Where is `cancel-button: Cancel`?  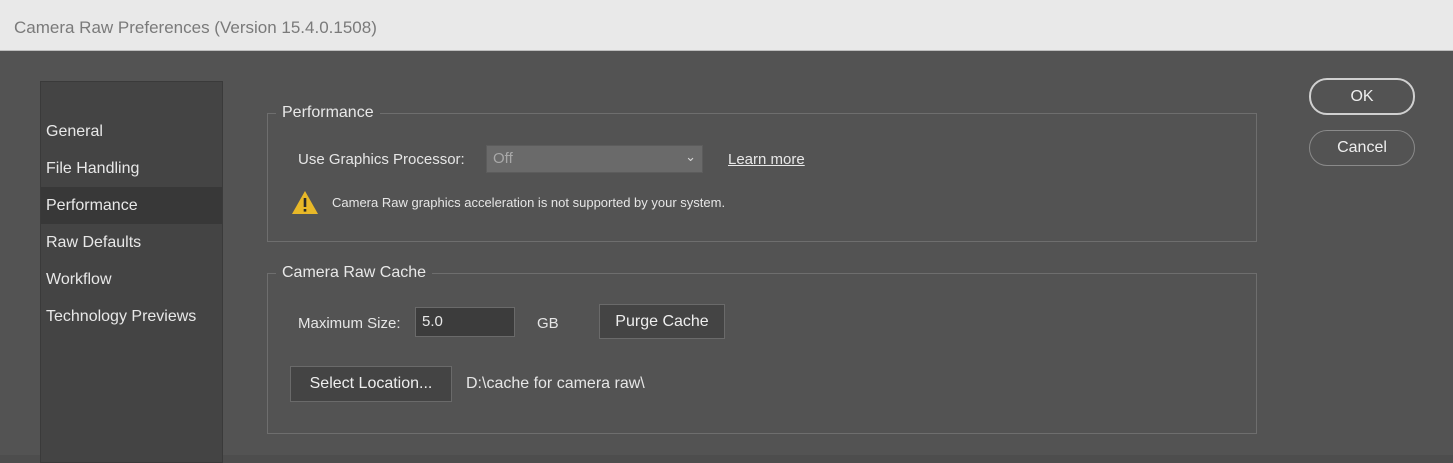
cancel-button: Cancel is located at coordinates (1362, 148).